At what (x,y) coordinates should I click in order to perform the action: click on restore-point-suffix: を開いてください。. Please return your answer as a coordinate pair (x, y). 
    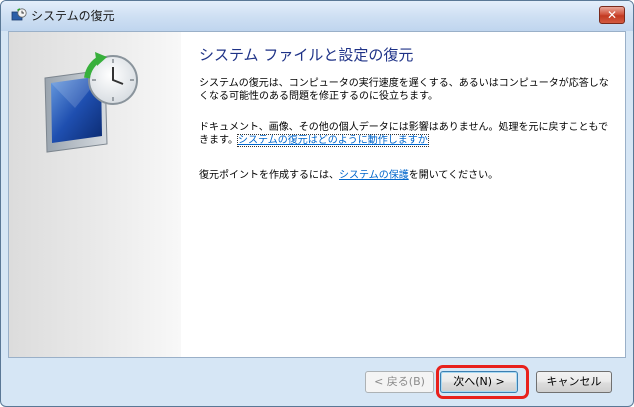
    Looking at the image, I should click on (453, 175).